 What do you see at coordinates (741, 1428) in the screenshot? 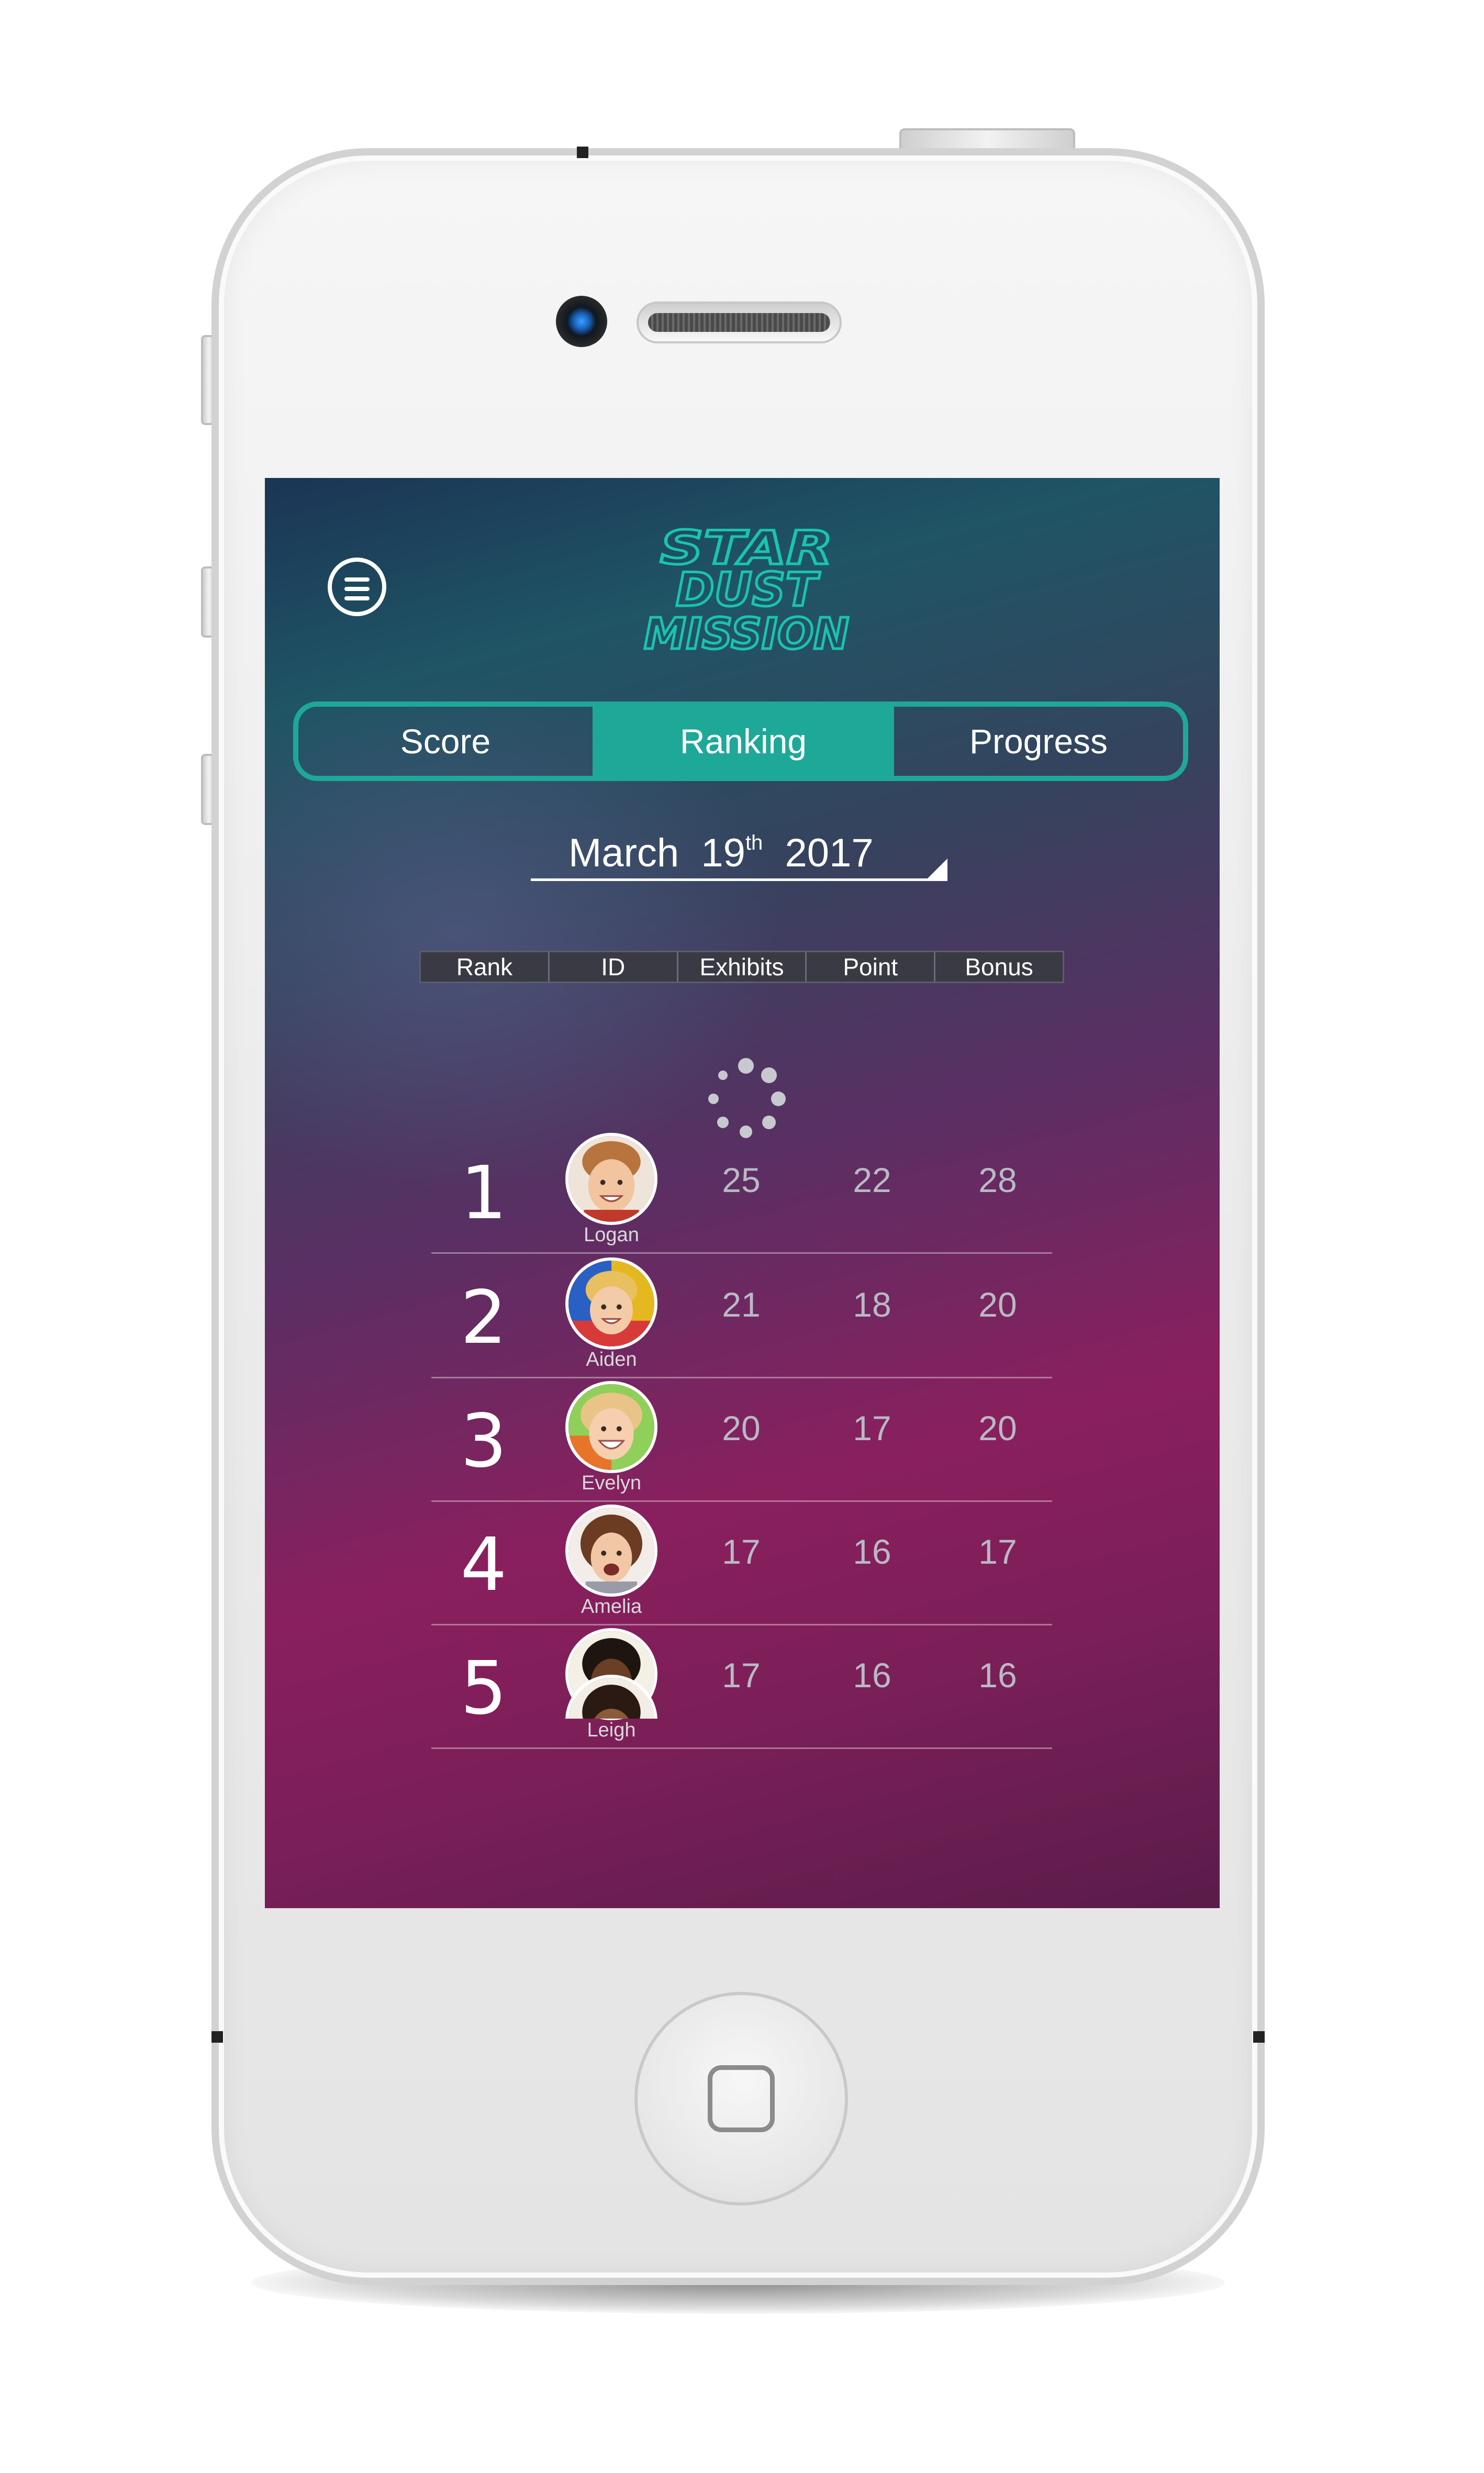
I see `exhibits-value: 20` at bounding box center [741, 1428].